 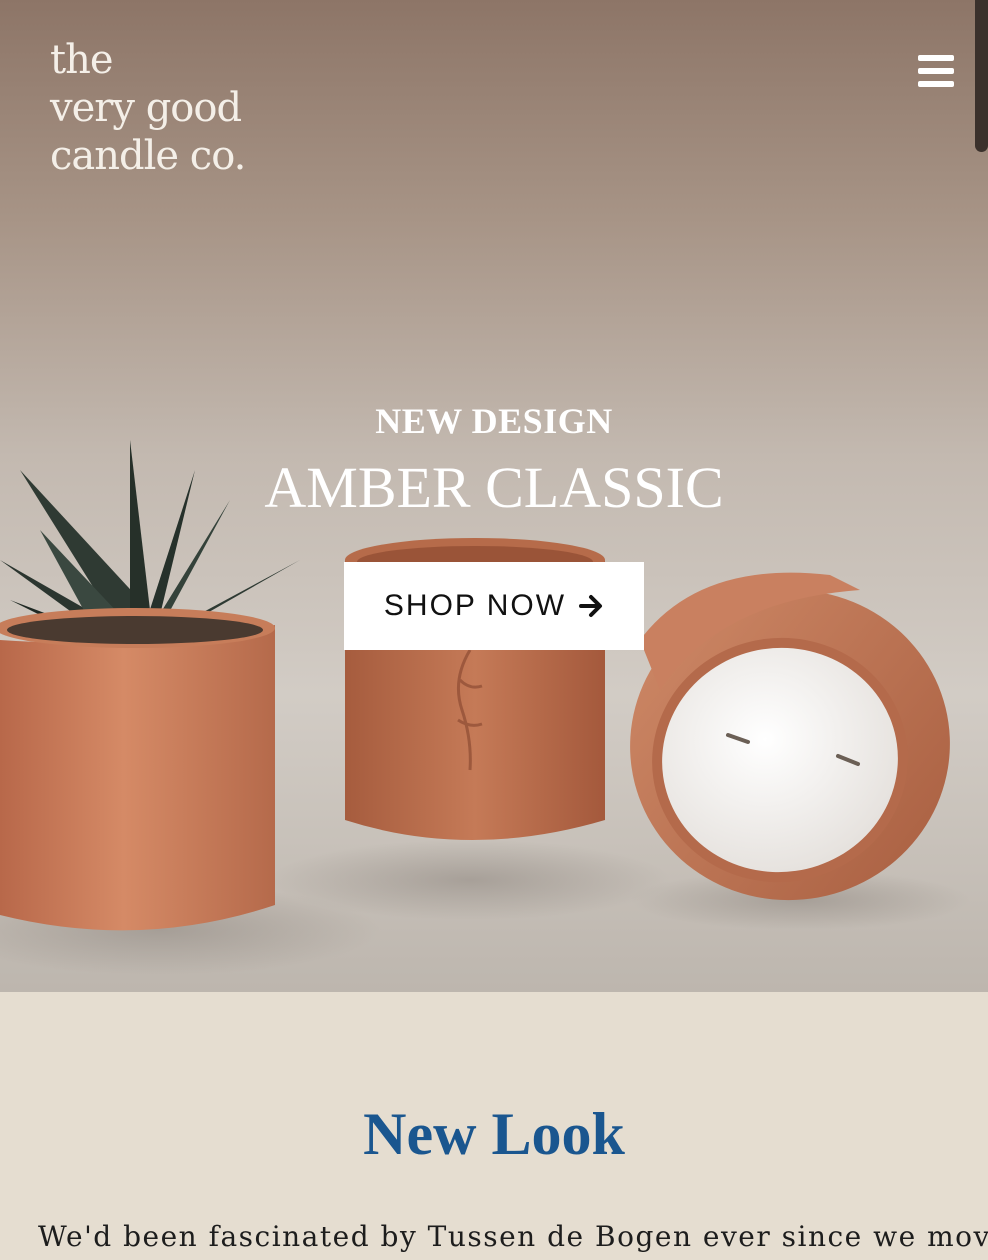 I want to click on arrow-right-icon, so click(x=591, y=606).